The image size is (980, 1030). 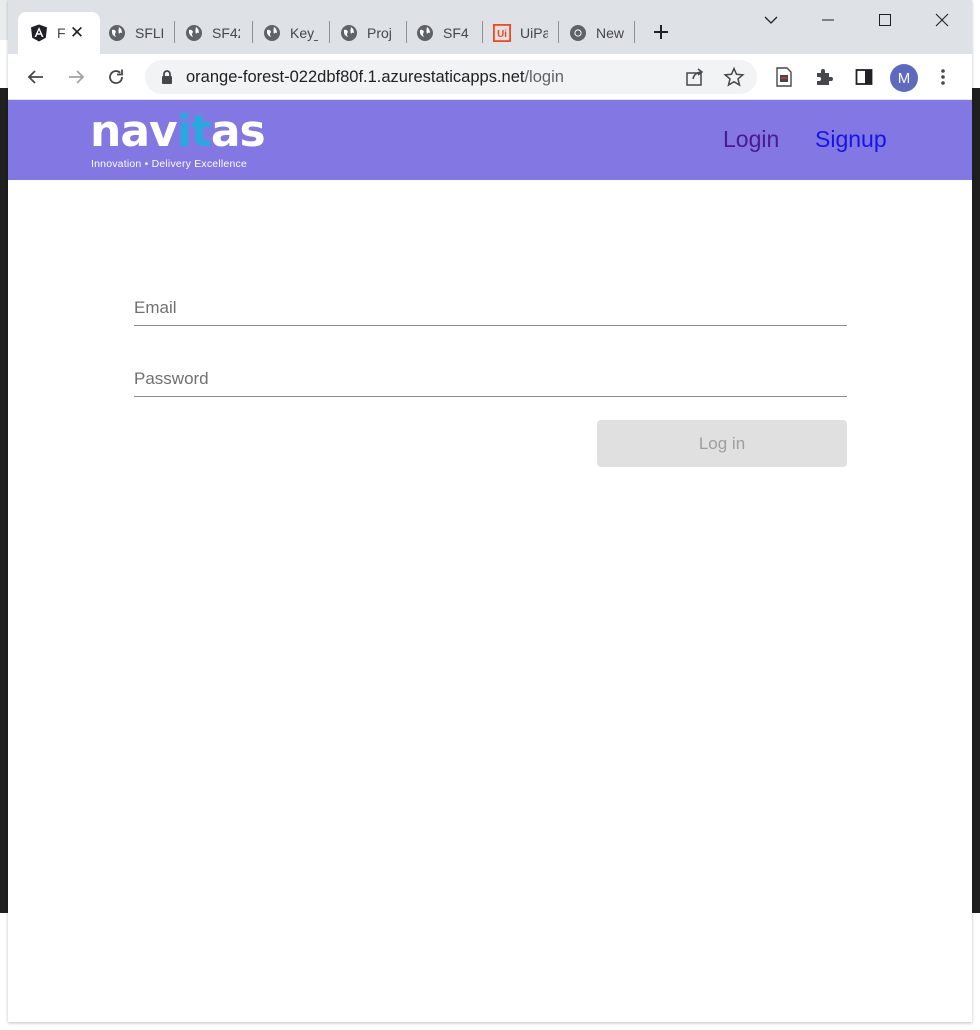 I want to click on navitas-logo: navitas Innovation • Delivery Excellence, so click(x=190, y=141).